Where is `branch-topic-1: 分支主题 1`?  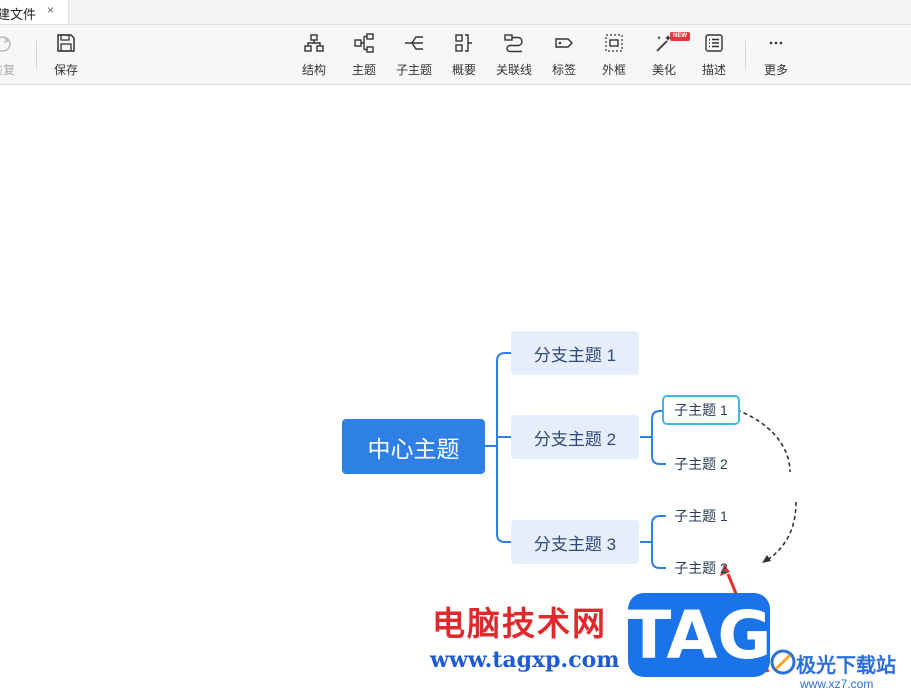 branch-topic-1: 分支主题 1 is located at coordinates (575, 353).